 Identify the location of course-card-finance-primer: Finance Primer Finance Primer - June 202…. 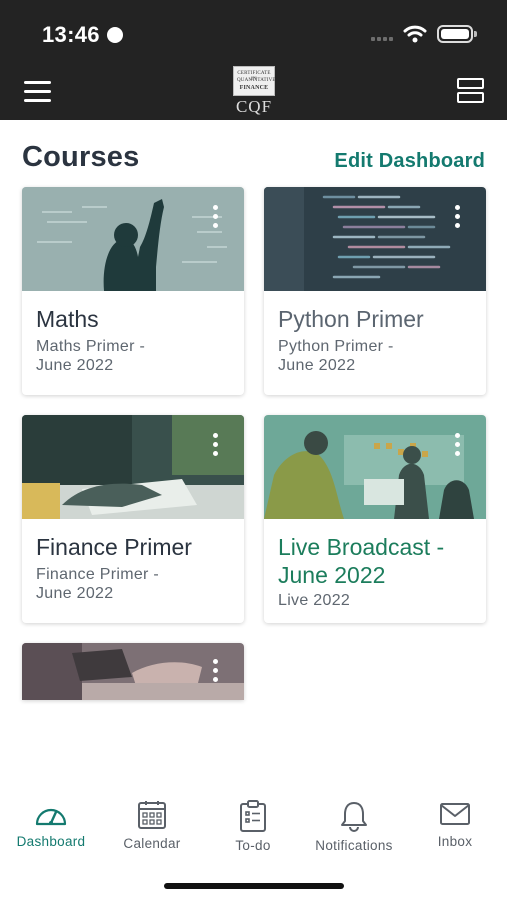
(133, 519).